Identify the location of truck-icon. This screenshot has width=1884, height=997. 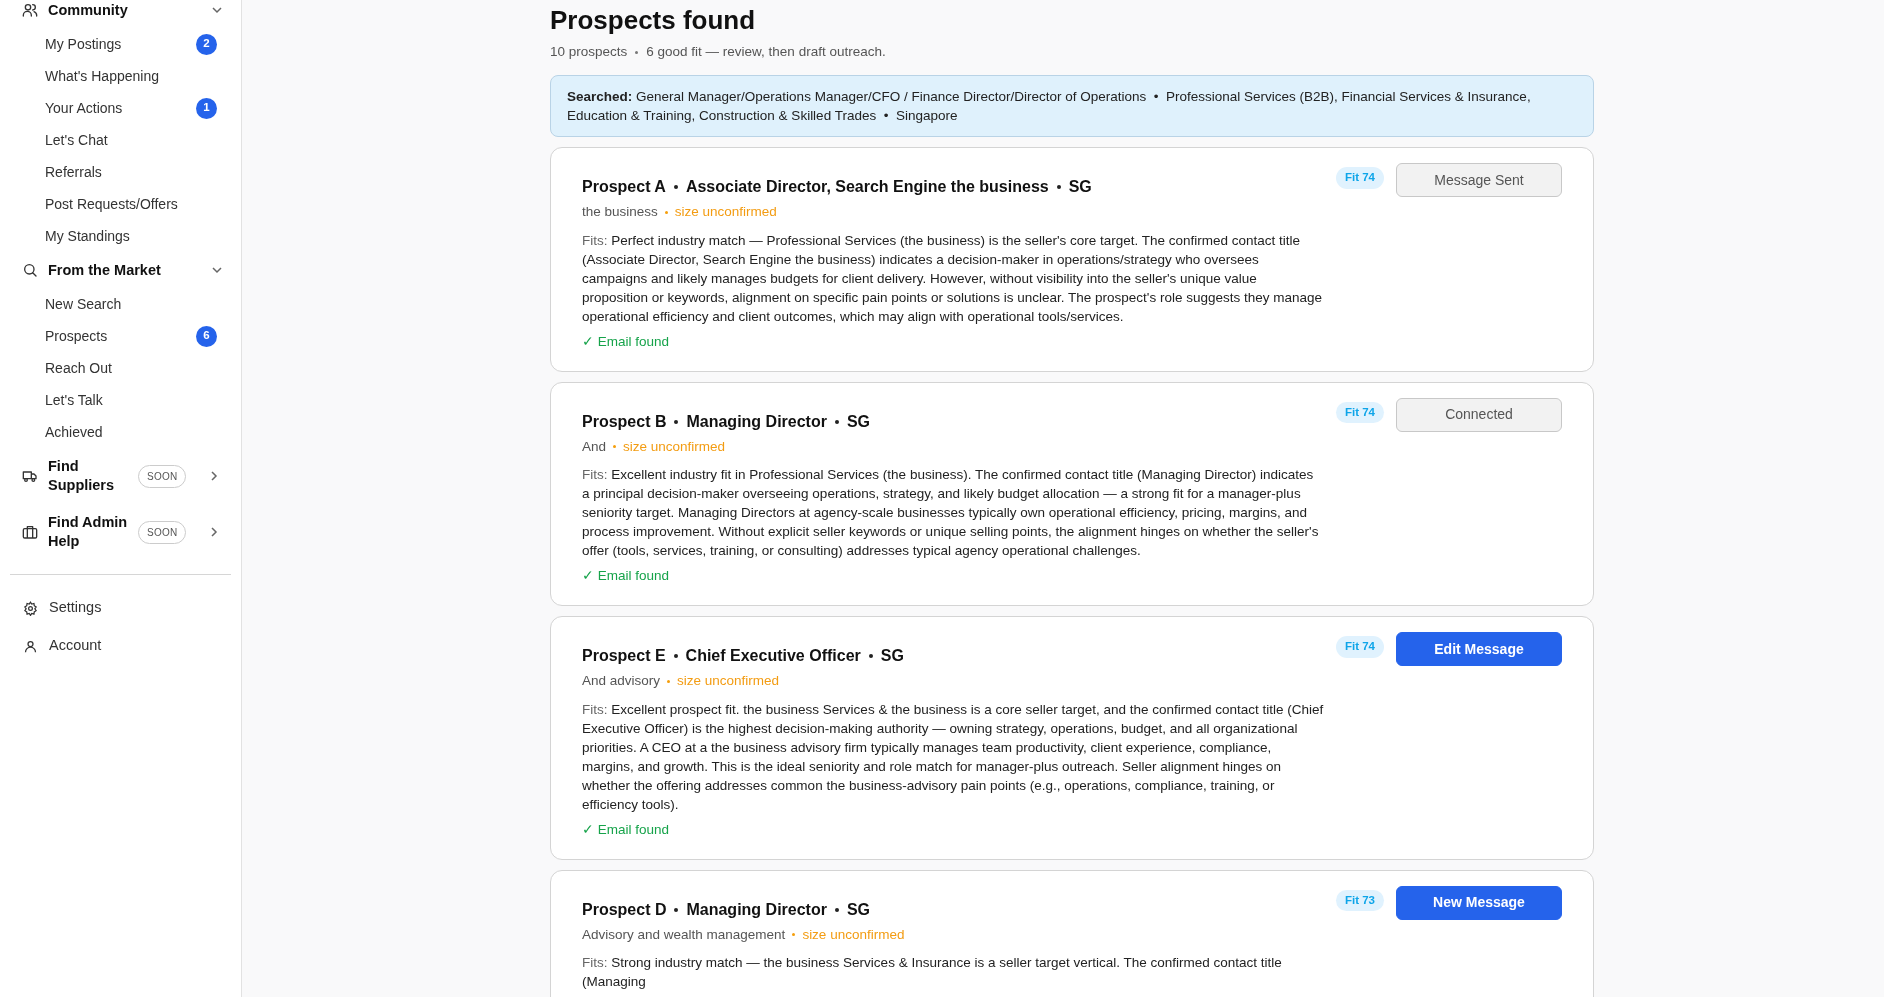
(30, 476).